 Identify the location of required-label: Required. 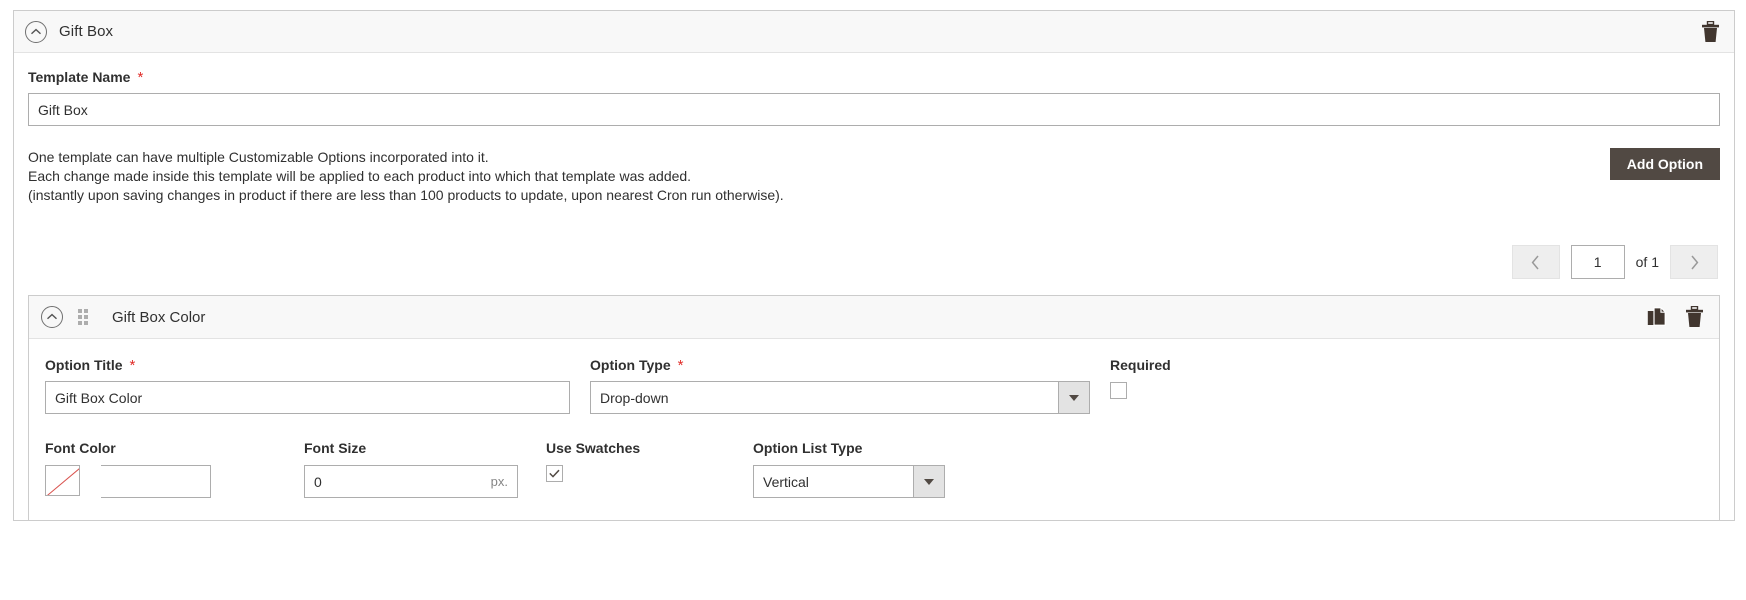
(1140, 365).